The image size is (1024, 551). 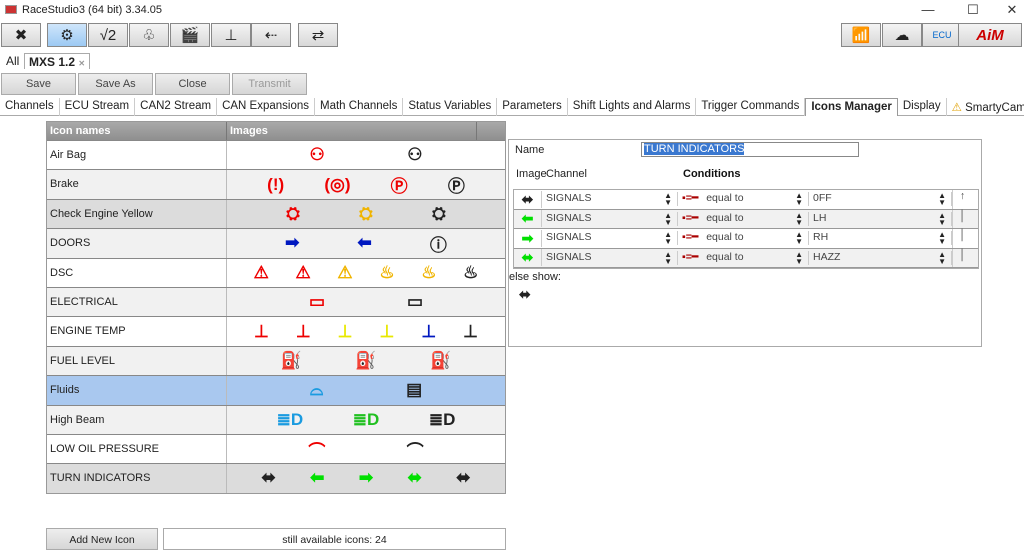 What do you see at coordinates (176, 107) in the screenshot?
I see `tab-can2-stream: CAN2 Stream` at bounding box center [176, 107].